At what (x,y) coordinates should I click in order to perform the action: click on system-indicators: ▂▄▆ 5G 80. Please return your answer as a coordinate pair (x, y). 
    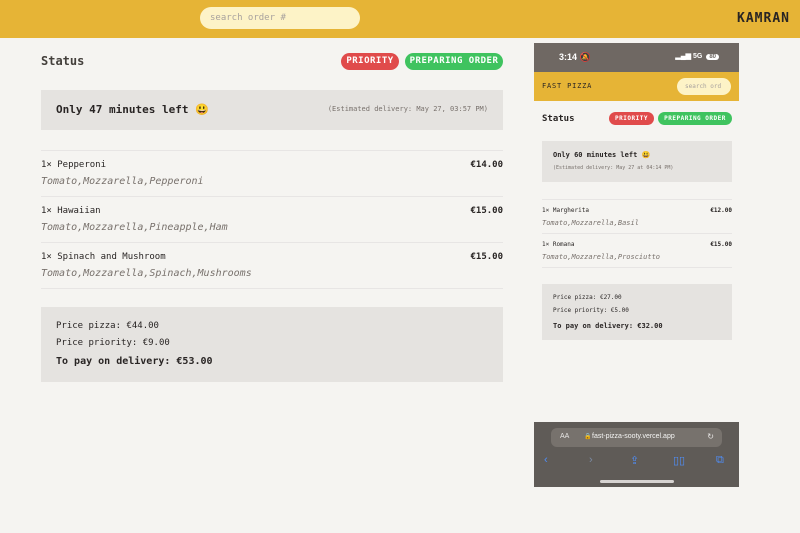
    Looking at the image, I should click on (697, 56).